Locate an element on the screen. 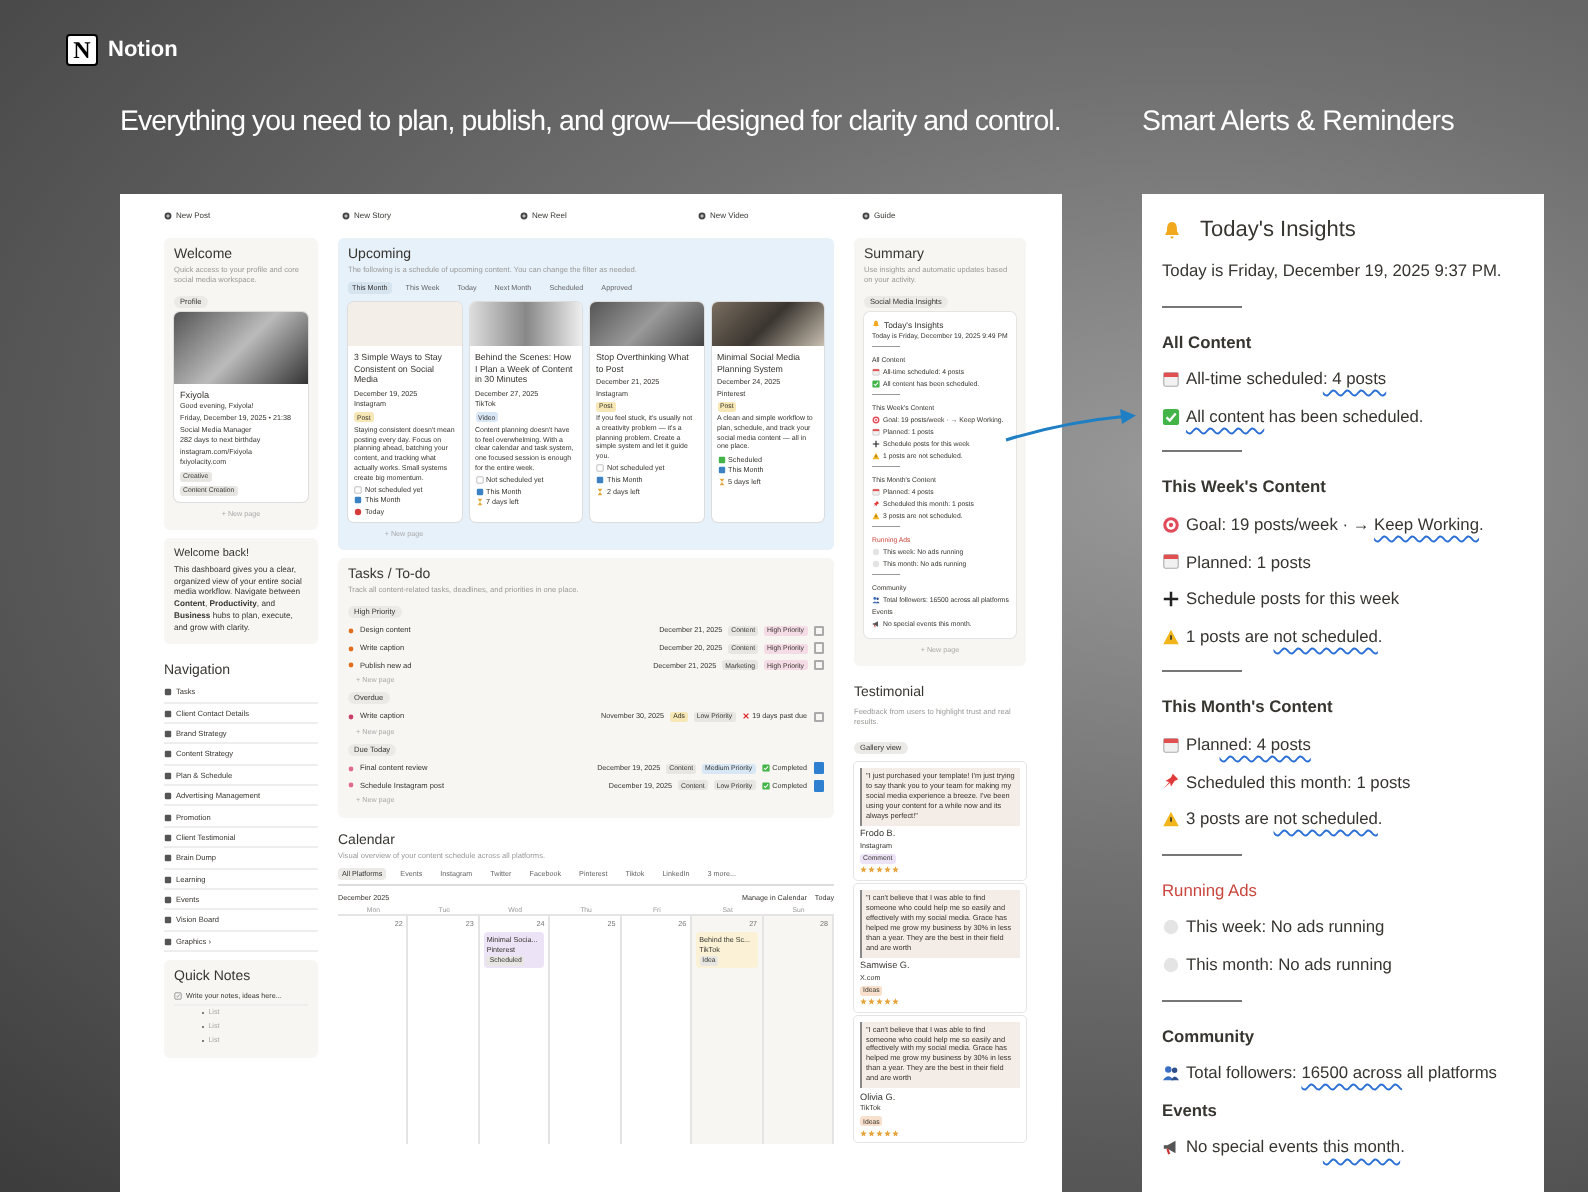 This screenshot has width=1588, height=1192. insight-text: Planned: 1 posts is located at coordinates (1248, 562).